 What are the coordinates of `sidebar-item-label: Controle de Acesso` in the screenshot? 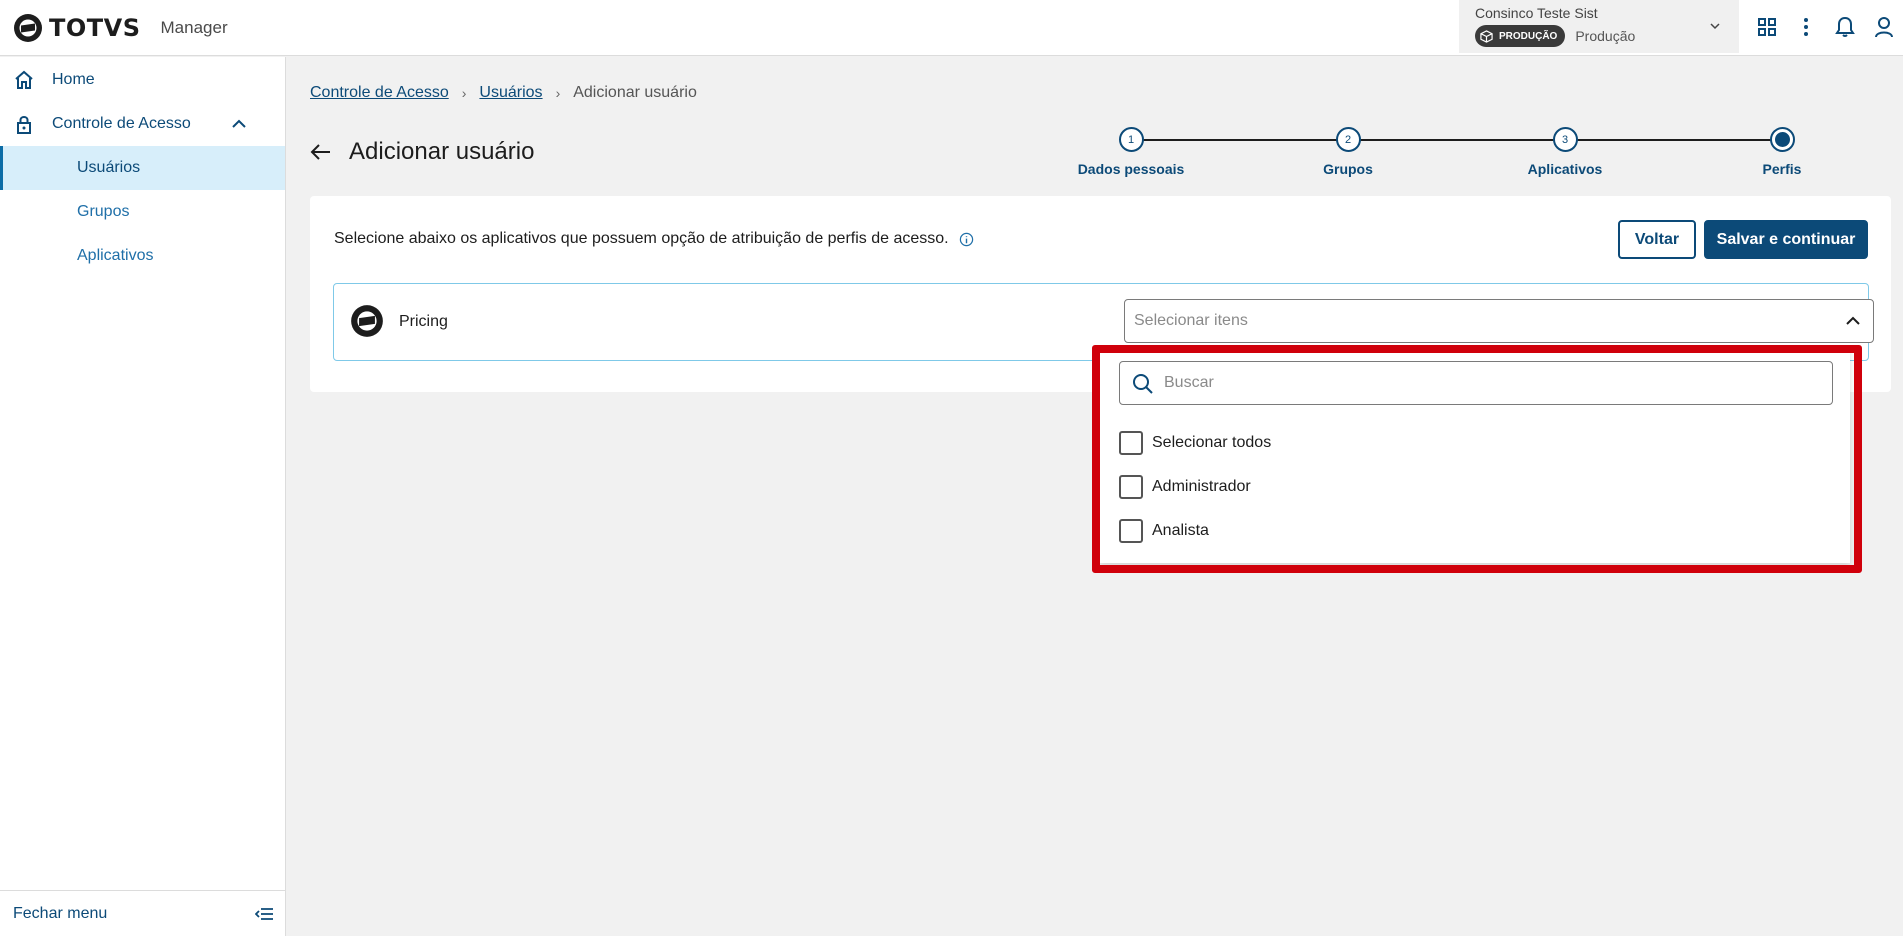 It's located at (121, 123).